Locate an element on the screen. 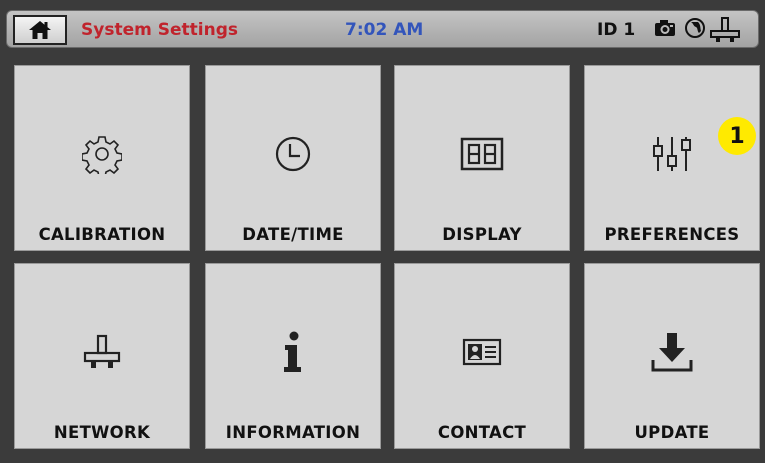  tile-label: PREFERENCES is located at coordinates (672, 234).